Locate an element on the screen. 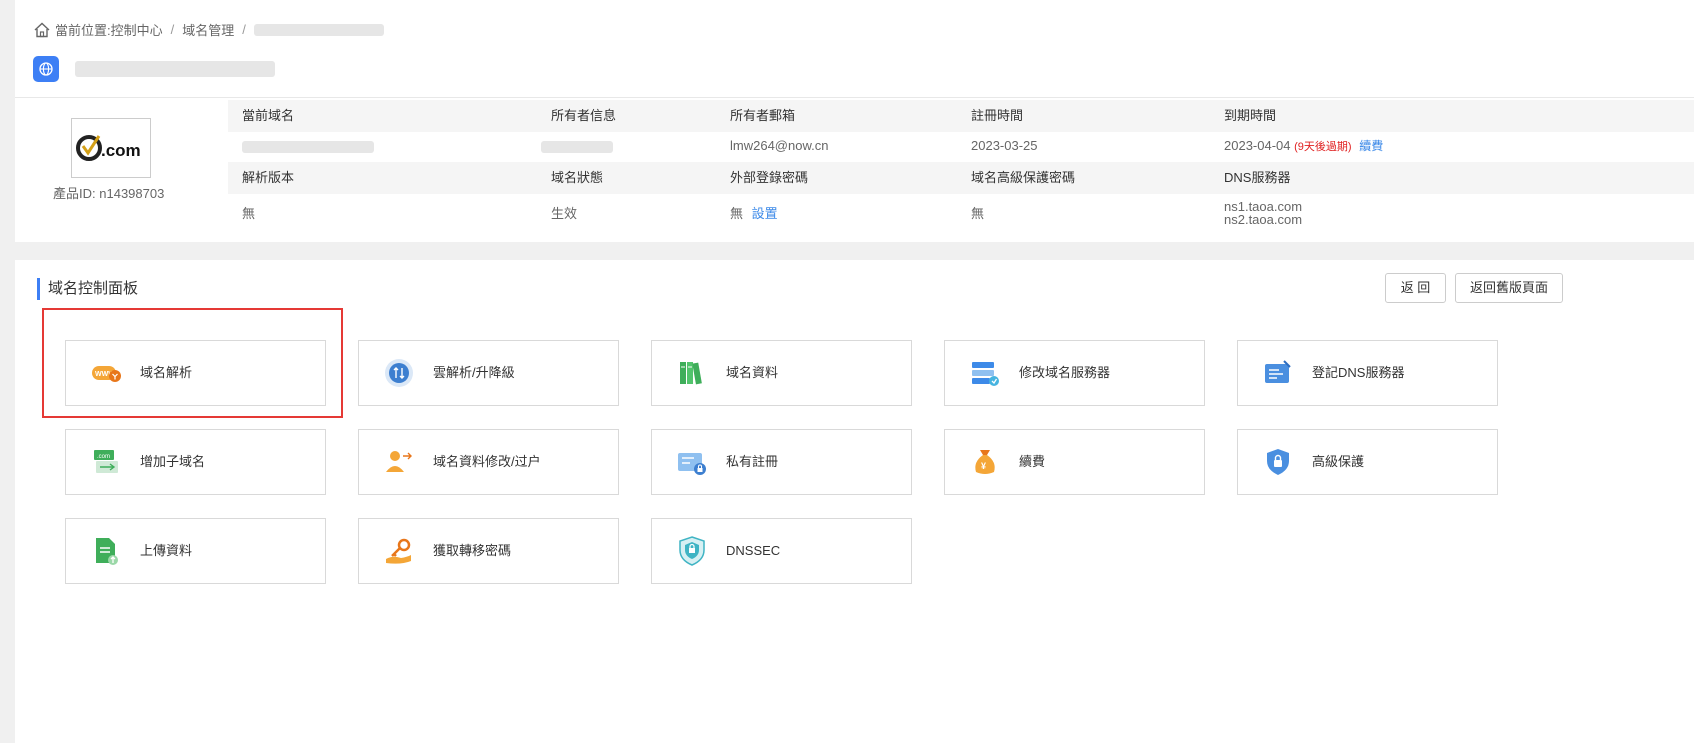 The image size is (1694, 743). owner-info-value is located at coordinates (577, 146).